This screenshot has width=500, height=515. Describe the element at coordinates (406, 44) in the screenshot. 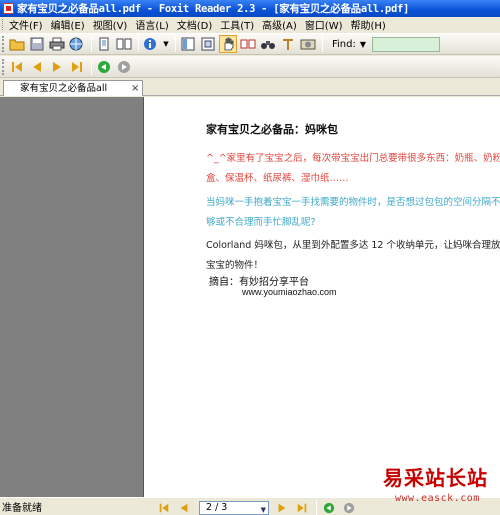

I see `find-input` at that location.